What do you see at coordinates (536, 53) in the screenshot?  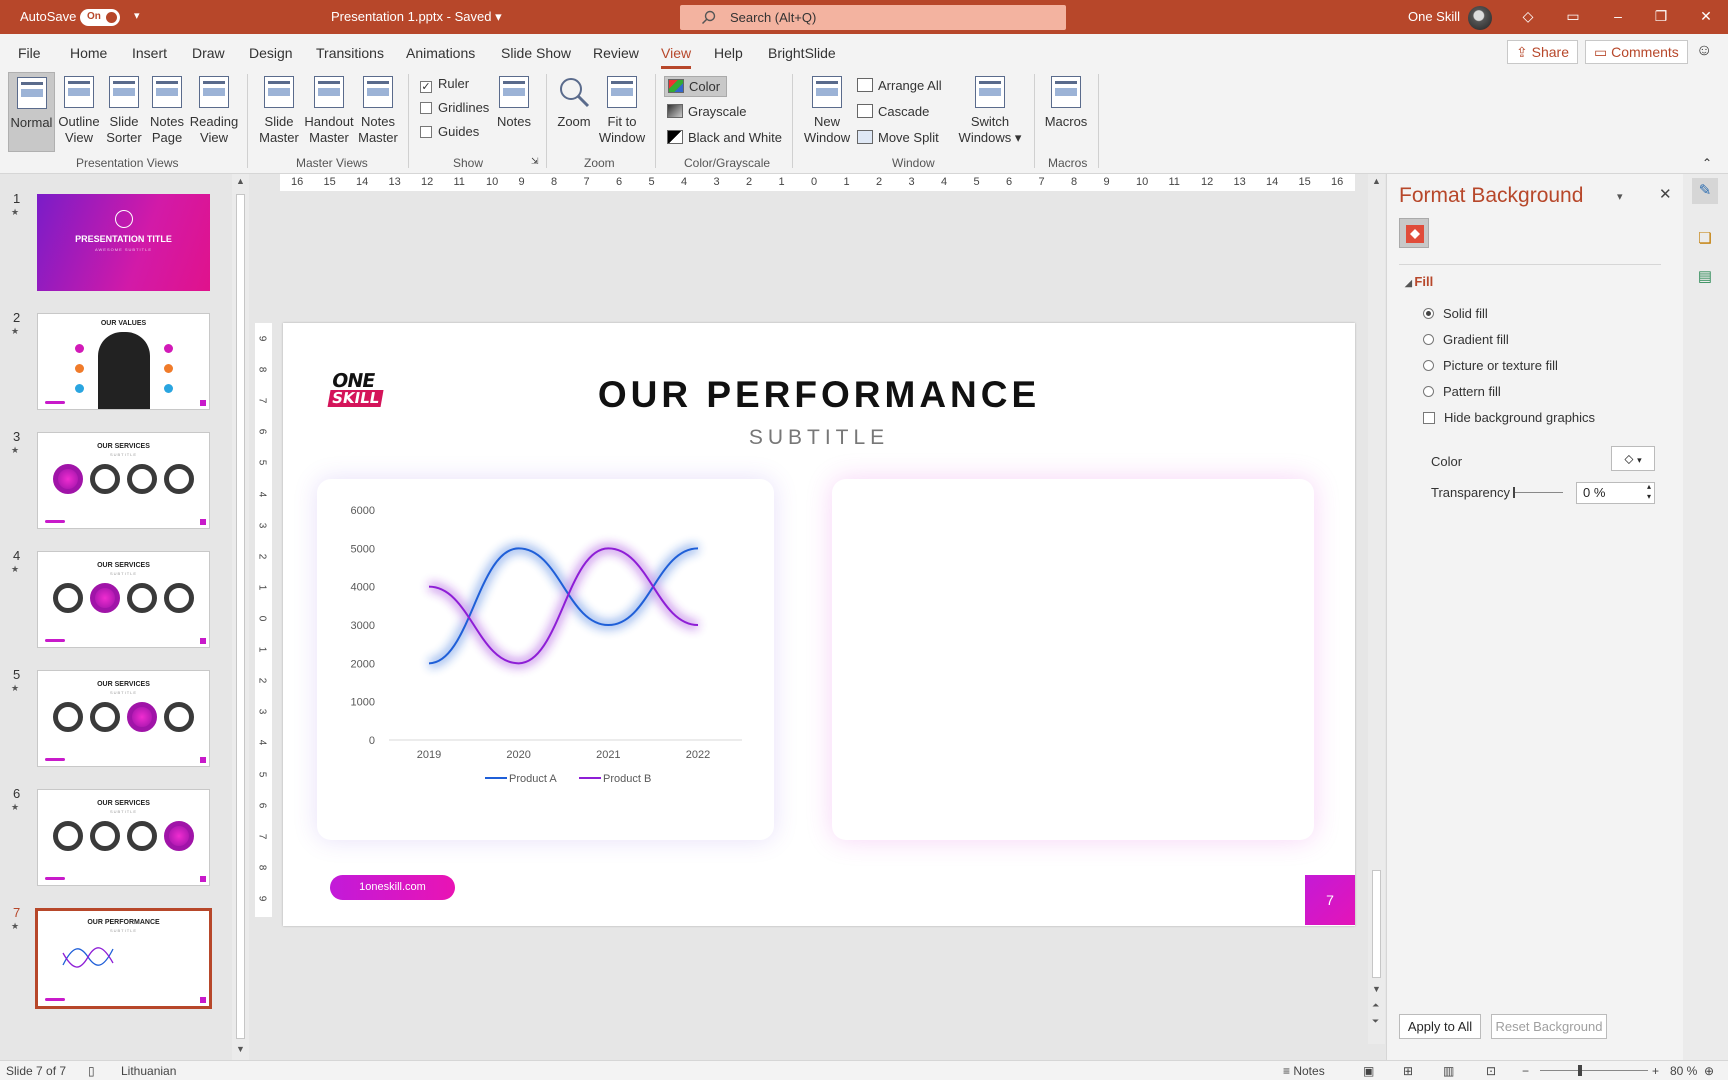 I see `tab-slide-show: Slide Show` at bounding box center [536, 53].